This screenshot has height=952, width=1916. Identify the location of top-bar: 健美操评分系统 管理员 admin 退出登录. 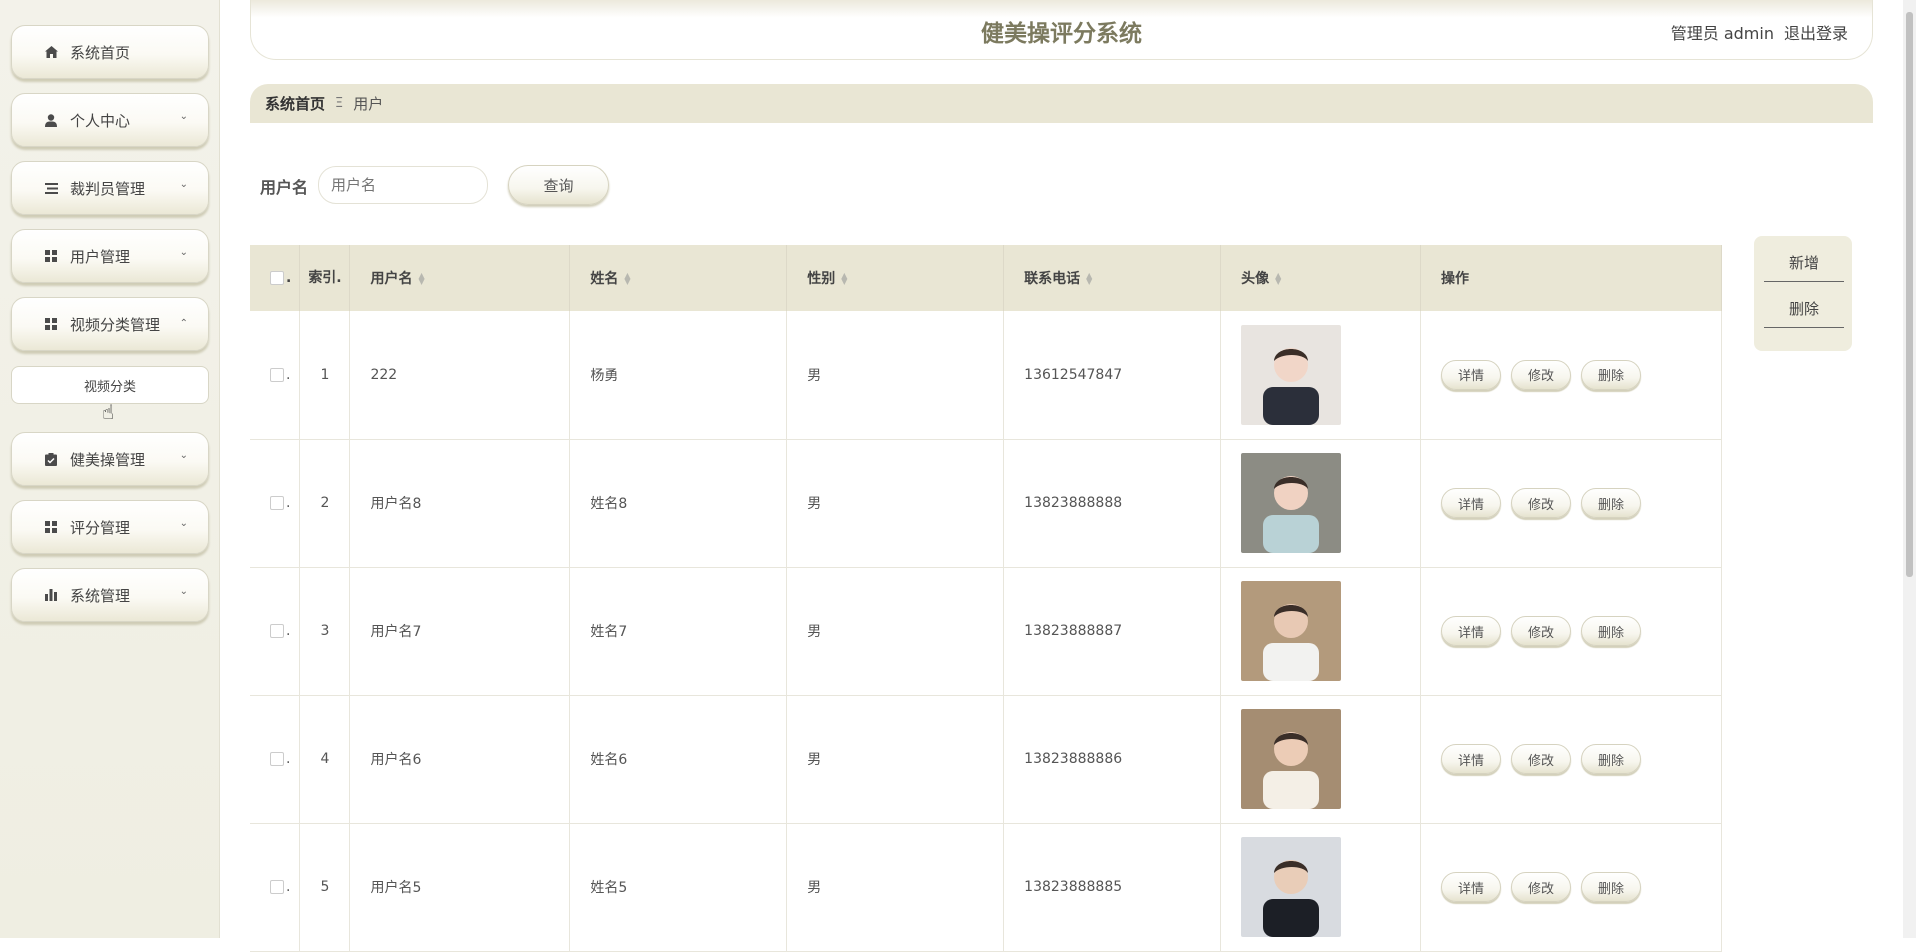
(1061, 30).